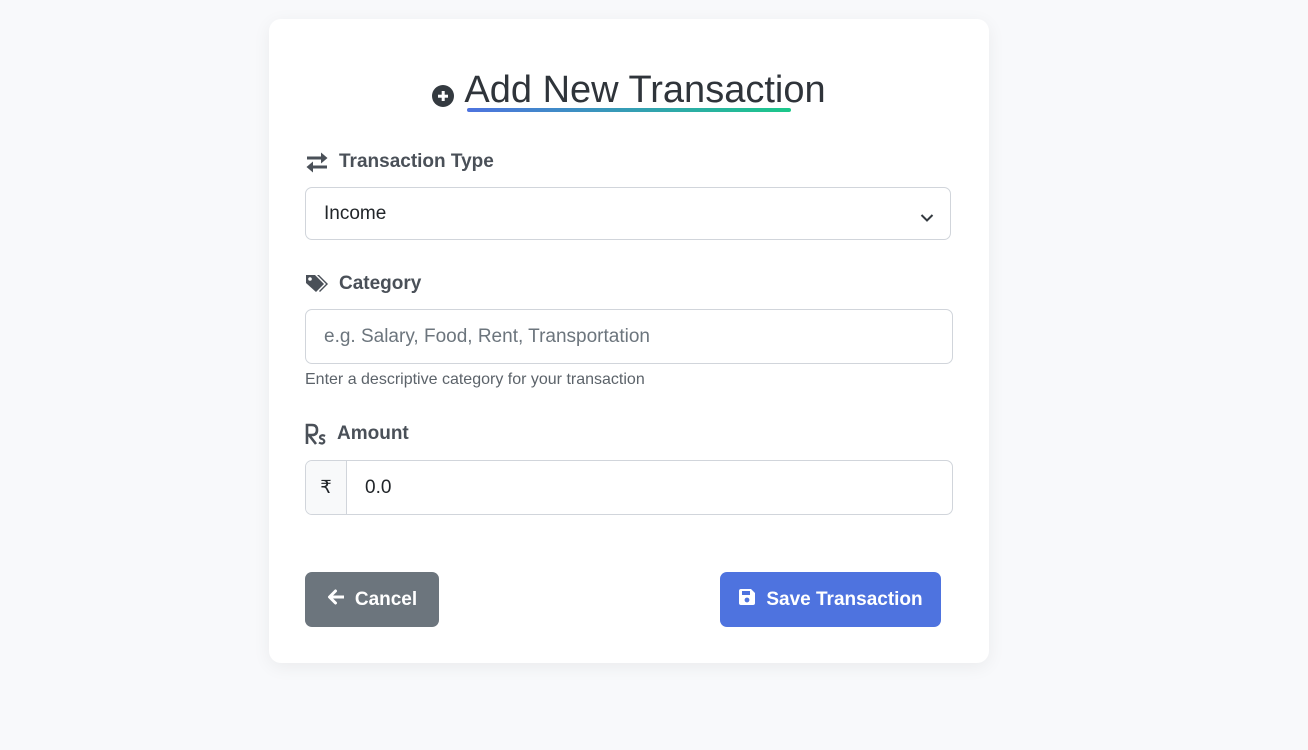  Describe the element at coordinates (649, 487) in the screenshot. I see `amount-input` at that location.